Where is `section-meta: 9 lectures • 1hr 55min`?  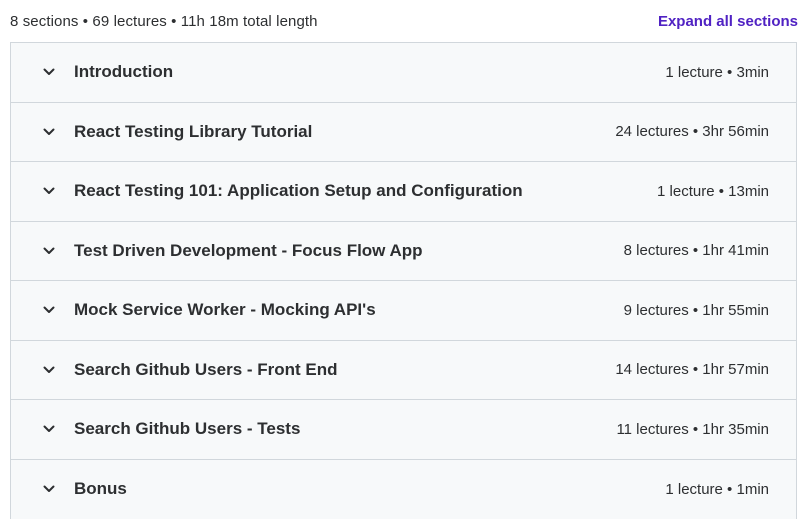
section-meta: 9 lectures • 1hr 55min is located at coordinates (696, 310).